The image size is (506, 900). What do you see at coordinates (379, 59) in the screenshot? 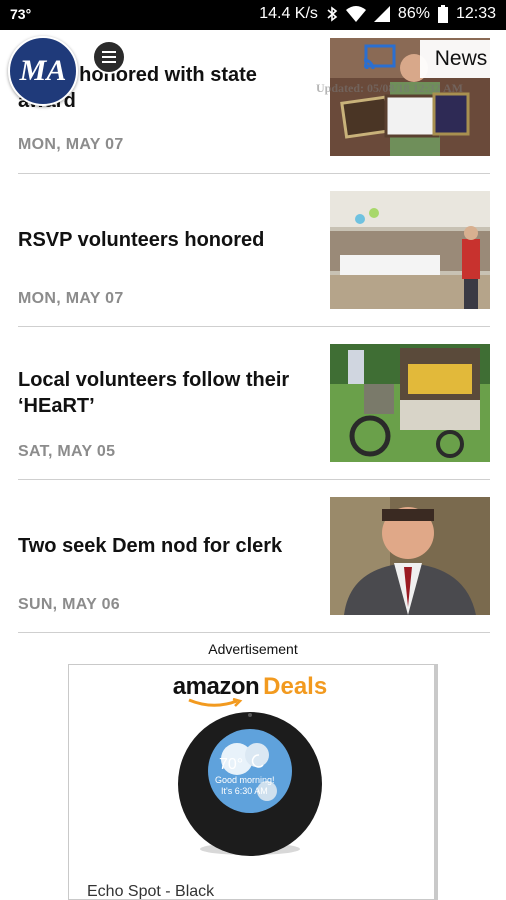
I see `cast-icon` at bounding box center [379, 59].